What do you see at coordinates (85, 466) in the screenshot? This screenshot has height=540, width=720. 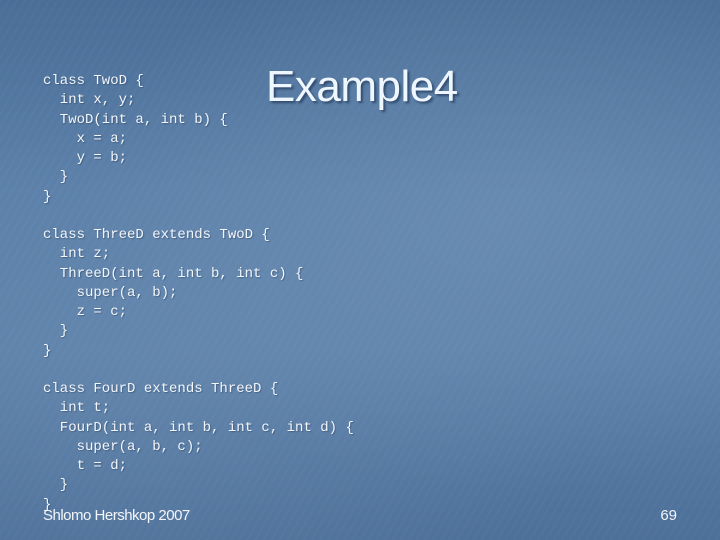 I see `code-line: t = d;` at bounding box center [85, 466].